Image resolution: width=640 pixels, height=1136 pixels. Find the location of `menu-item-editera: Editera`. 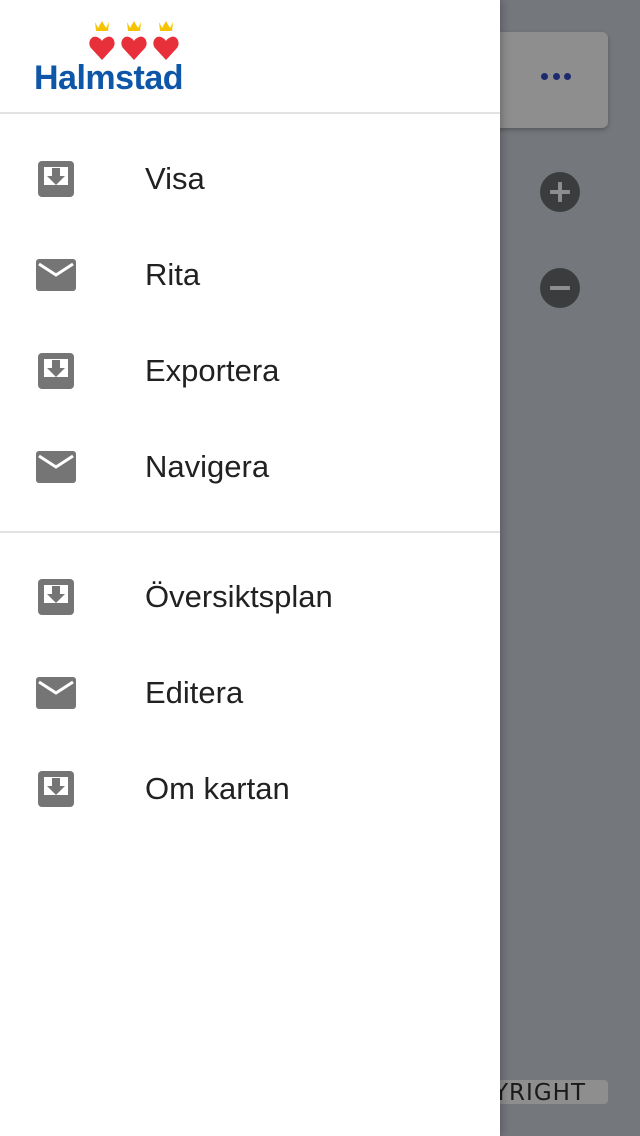

menu-item-editera: Editera is located at coordinates (250, 693).